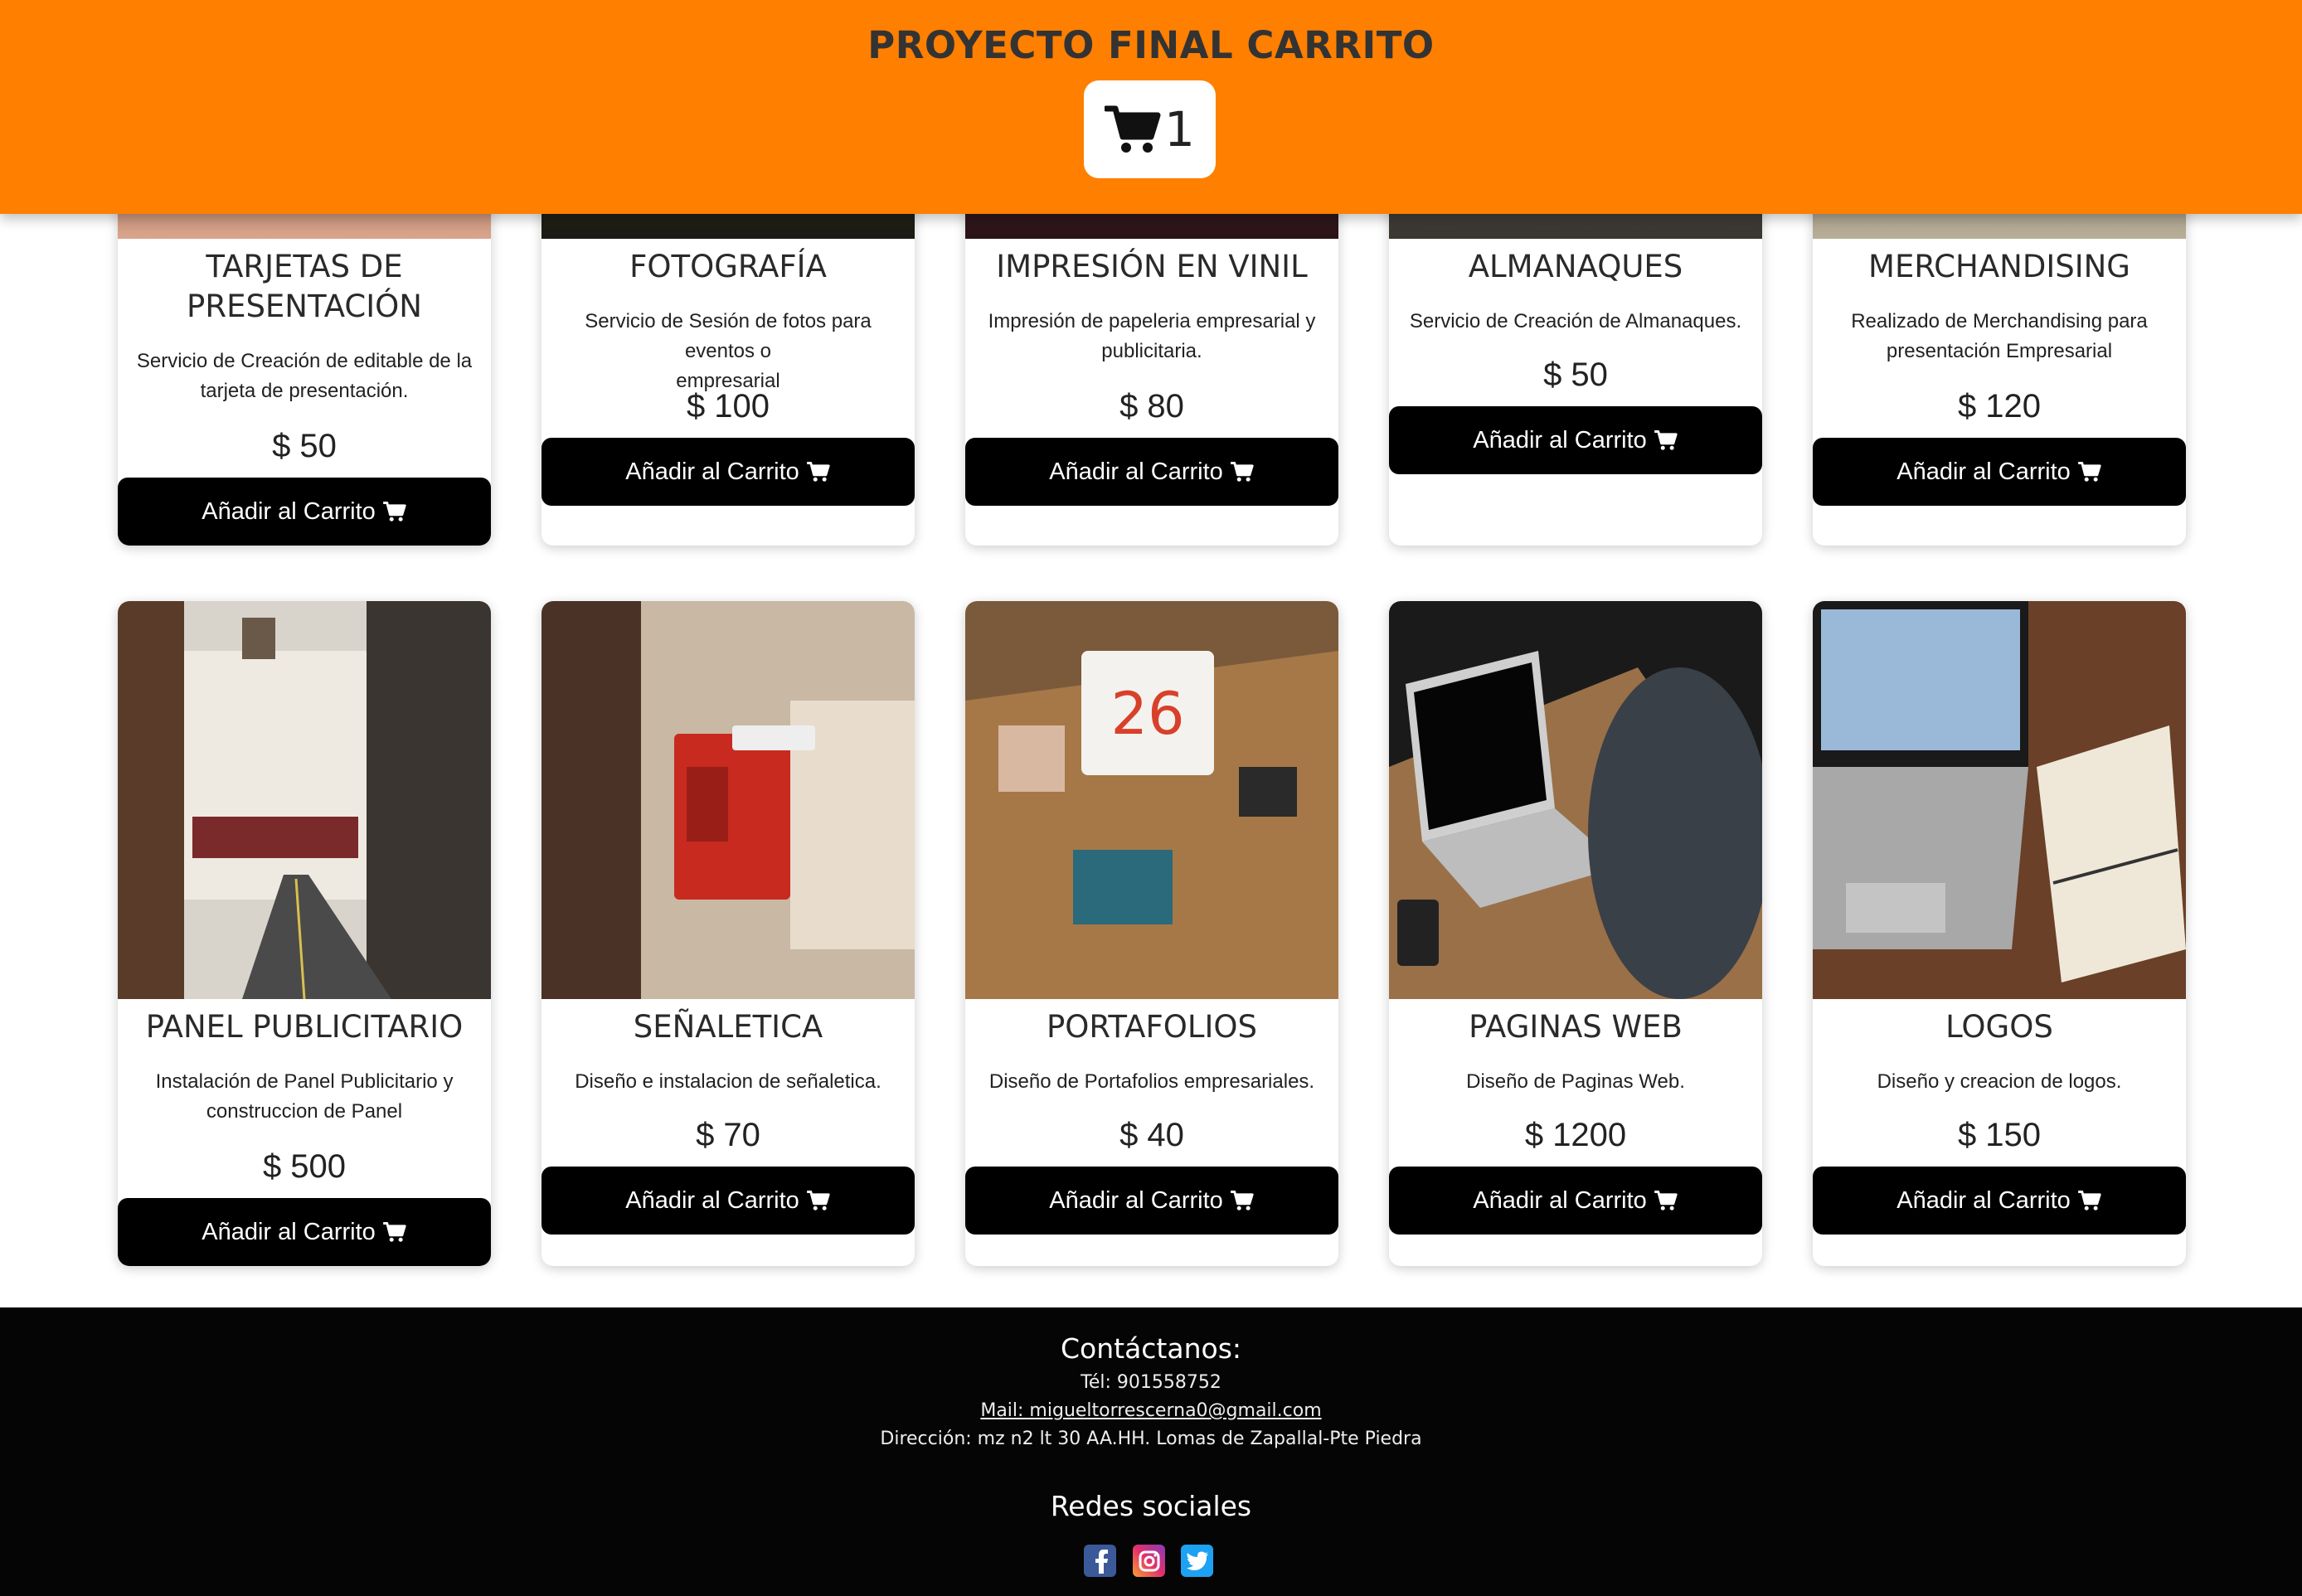 The height and width of the screenshot is (1596, 2302). What do you see at coordinates (1100, 1561) in the screenshot?
I see `facebook-icon` at bounding box center [1100, 1561].